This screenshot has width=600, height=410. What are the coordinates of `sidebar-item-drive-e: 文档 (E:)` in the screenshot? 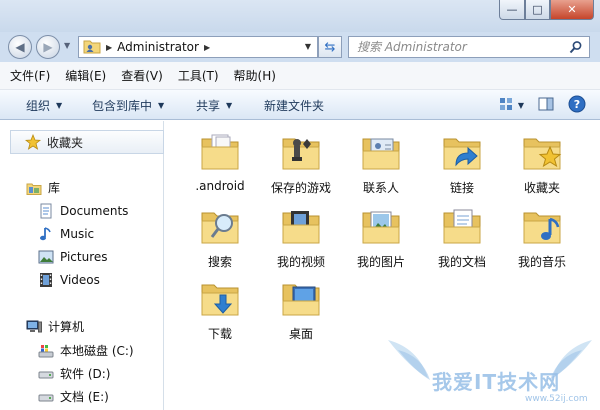 It's located at (73, 396).